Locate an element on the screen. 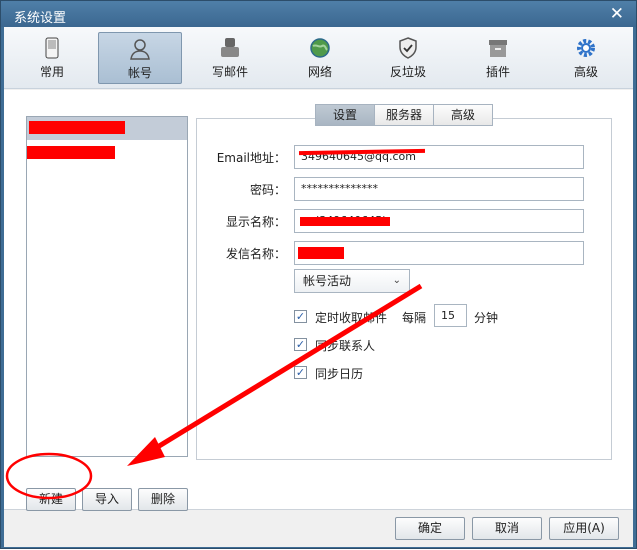  interval-input: 15 is located at coordinates (450, 315).